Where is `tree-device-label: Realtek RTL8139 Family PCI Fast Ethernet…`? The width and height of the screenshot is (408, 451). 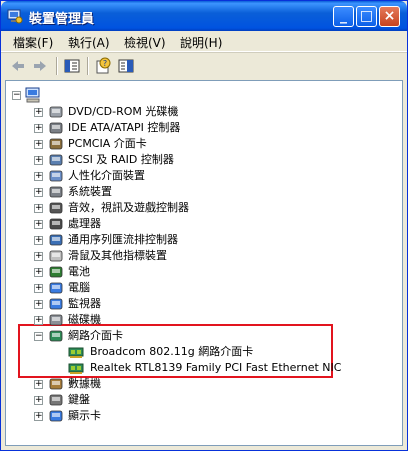 tree-device-label: Realtek RTL8139 Family PCI Fast Ethernet… is located at coordinates (216, 367).